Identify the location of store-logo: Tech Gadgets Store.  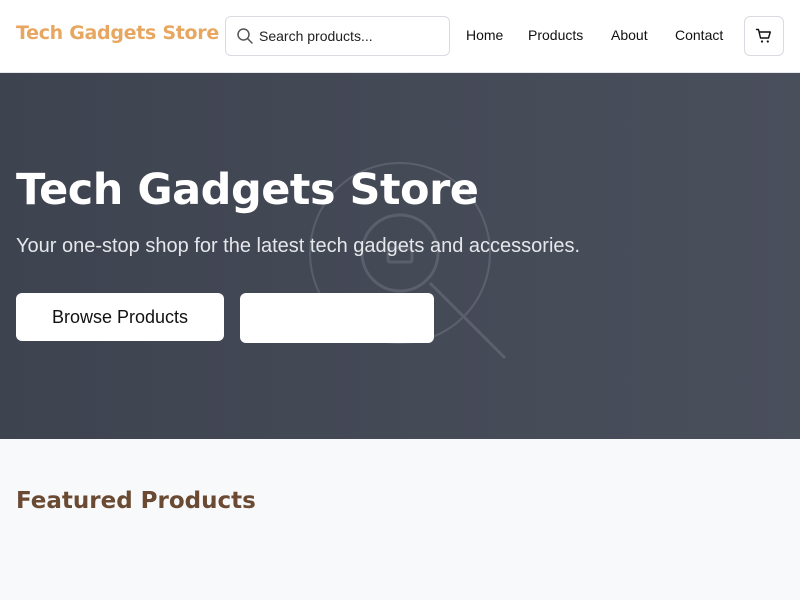
(117, 33).